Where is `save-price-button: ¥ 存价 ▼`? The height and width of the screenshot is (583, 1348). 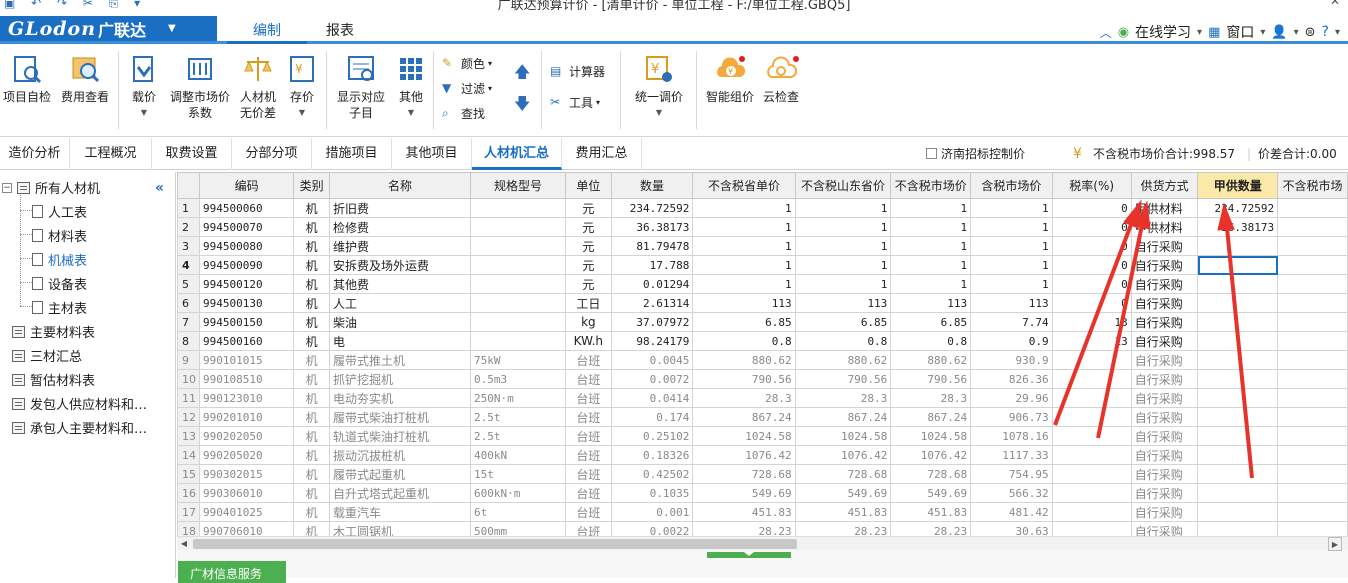 save-price-button: ¥ 存价 ▼ is located at coordinates (302, 87).